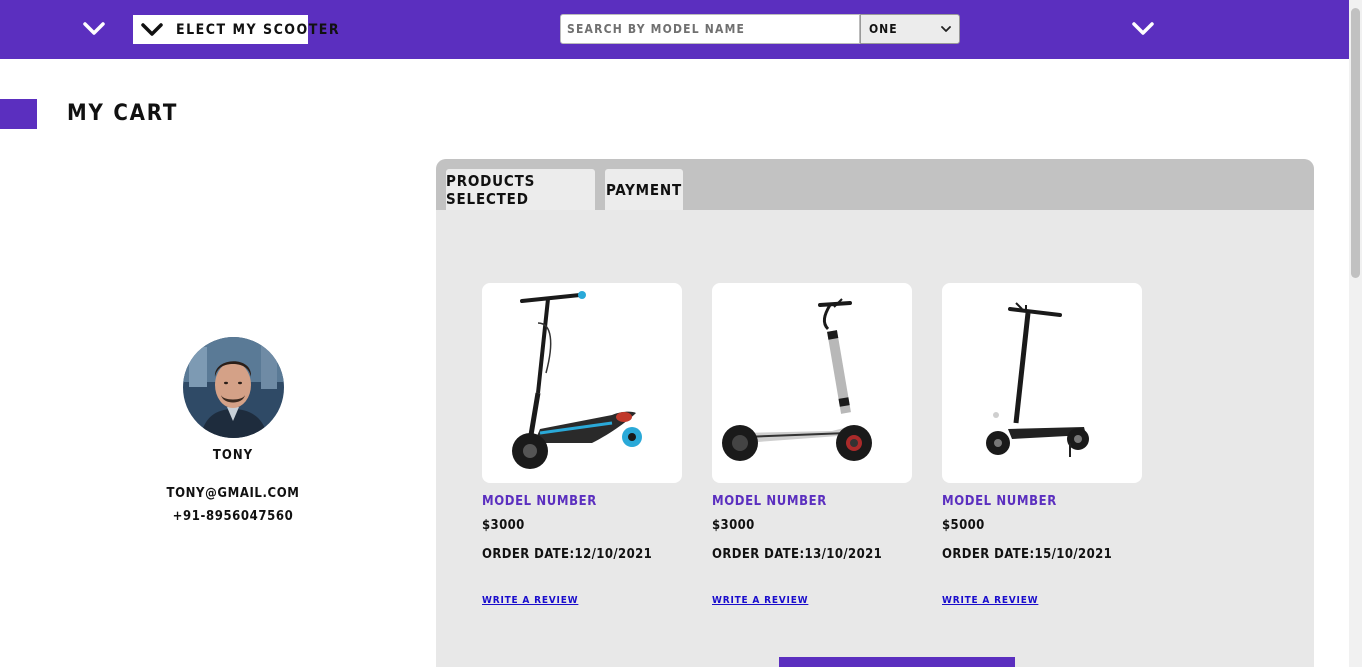  Describe the element at coordinates (897, 662) in the screenshot. I see `checkout-button` at that location.